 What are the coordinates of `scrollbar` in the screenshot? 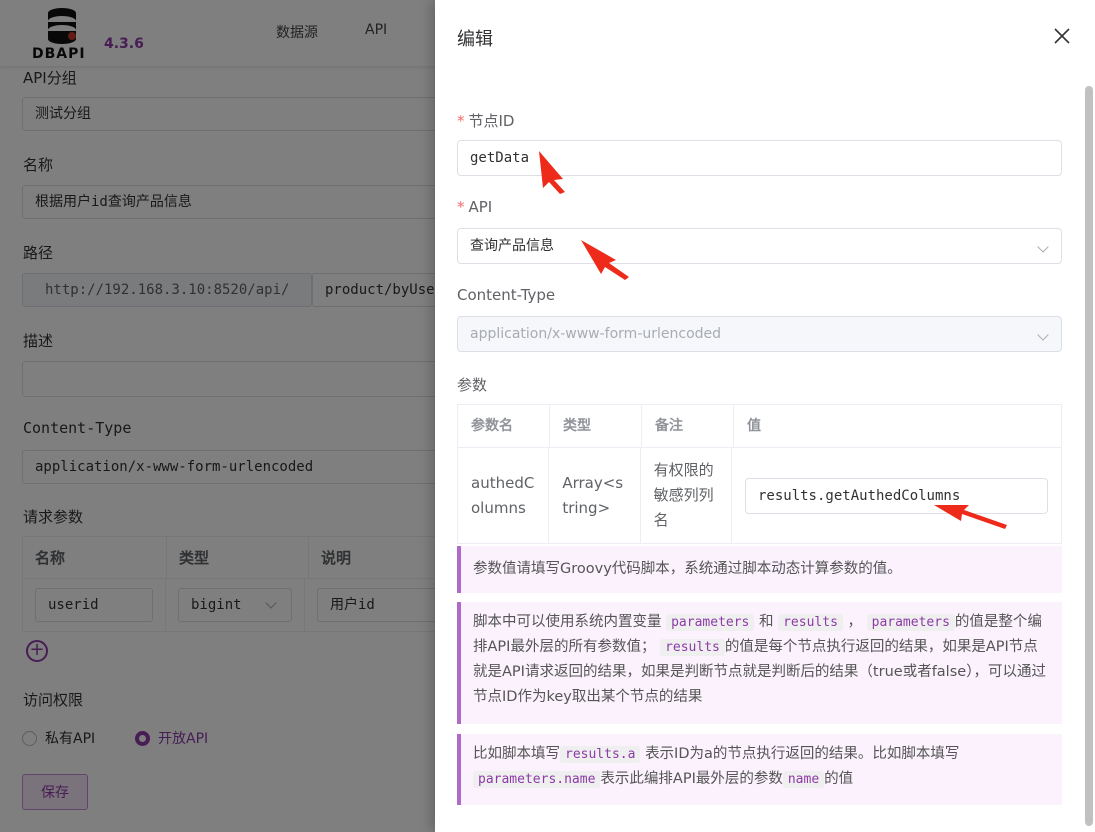 It's located at (1089, 456).